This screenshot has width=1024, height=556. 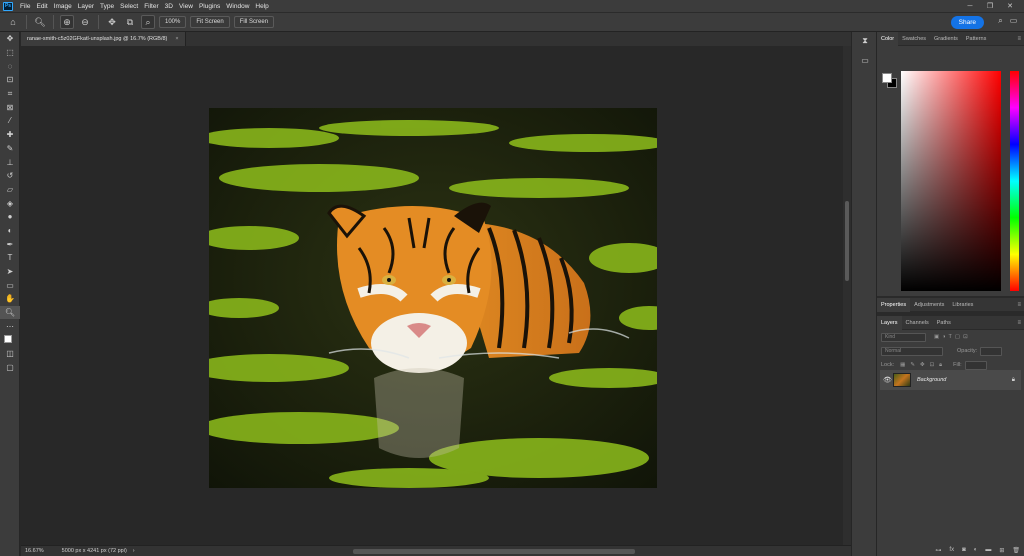 What do you see at coordinates (865, 44) in the screenshot?
I see `history-icon: ⧗` at bounding box center [865, 44].